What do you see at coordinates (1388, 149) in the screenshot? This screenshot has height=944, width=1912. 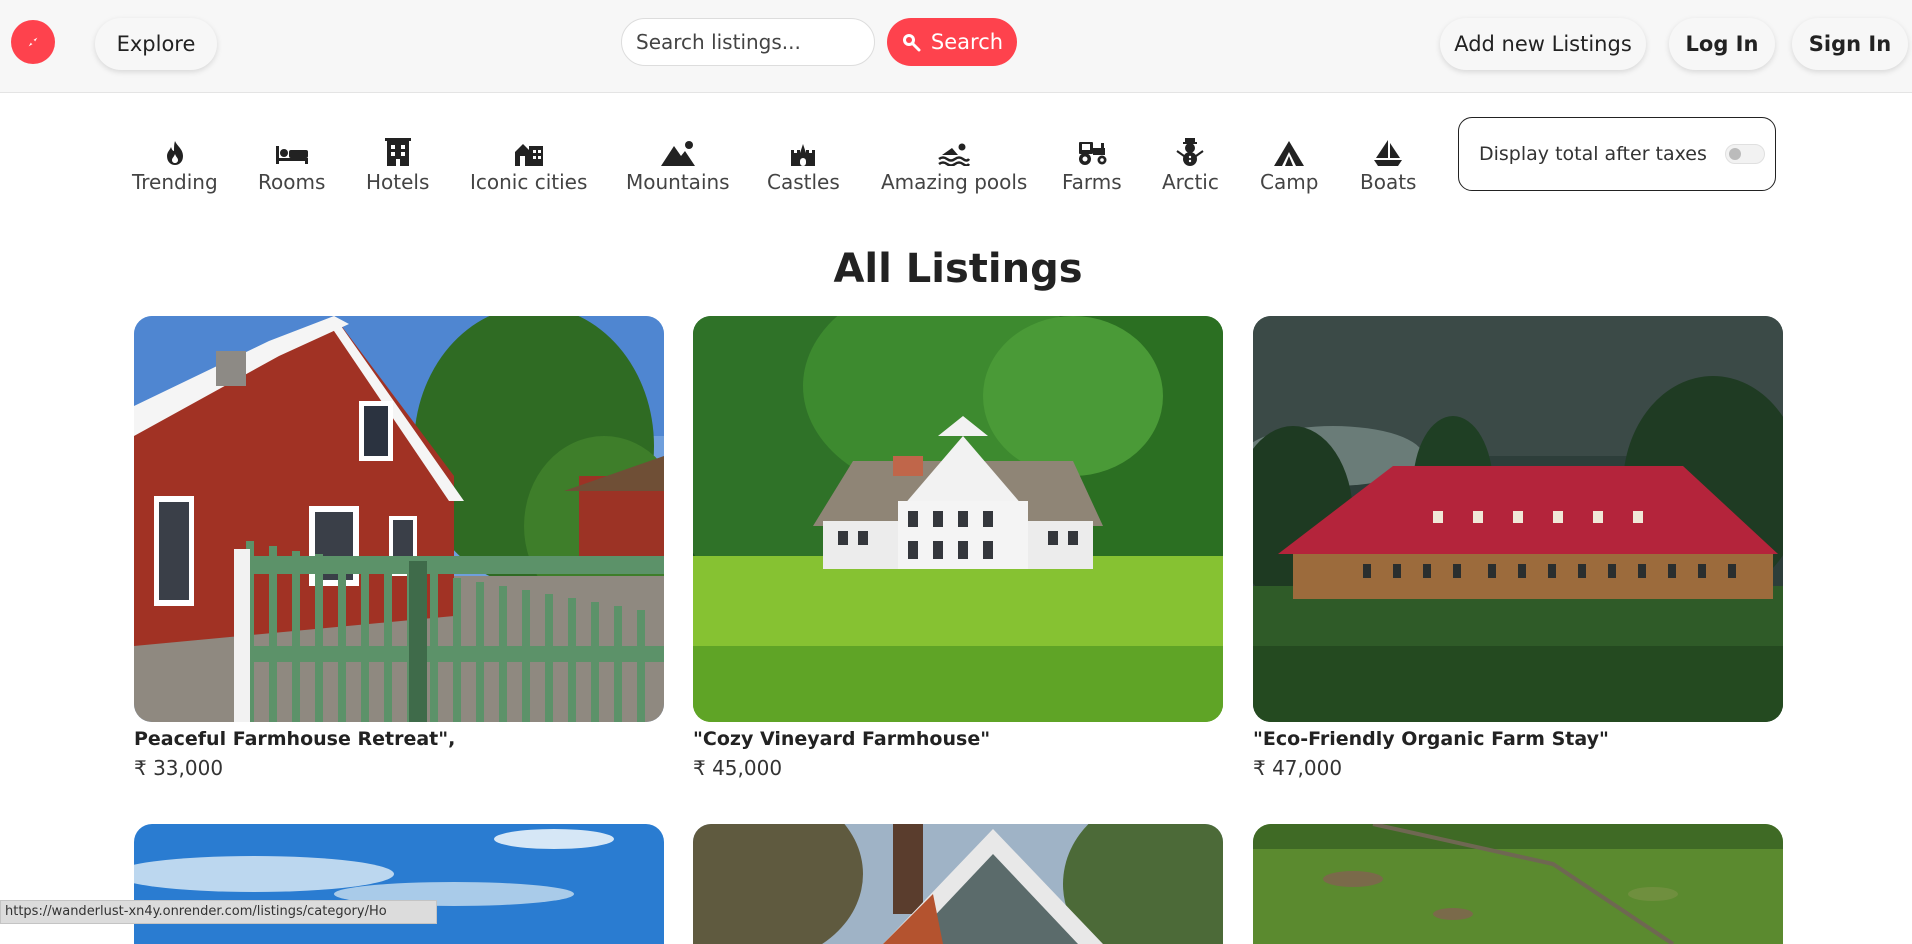 I see `sailboat-icon` at bounding box center [1388, 149].